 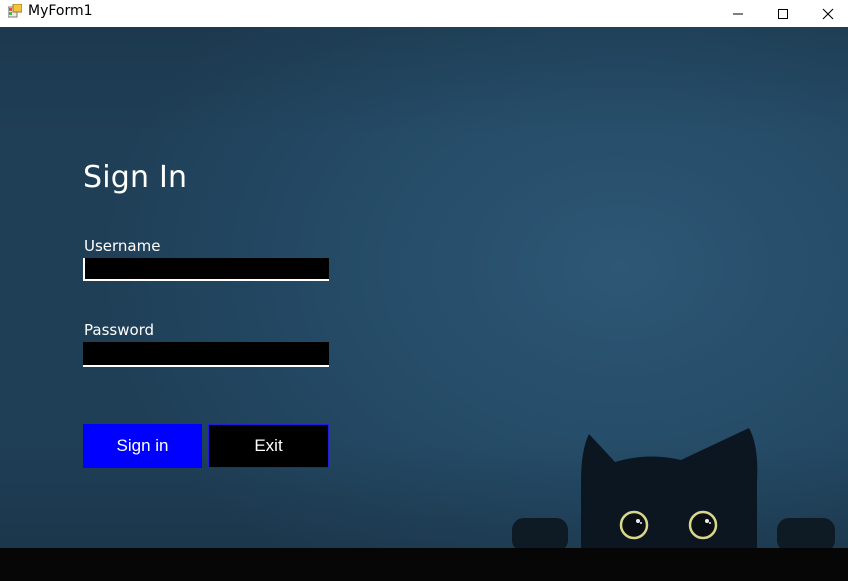 I want to click on cat-right-paw, so click(x=806, y=535).